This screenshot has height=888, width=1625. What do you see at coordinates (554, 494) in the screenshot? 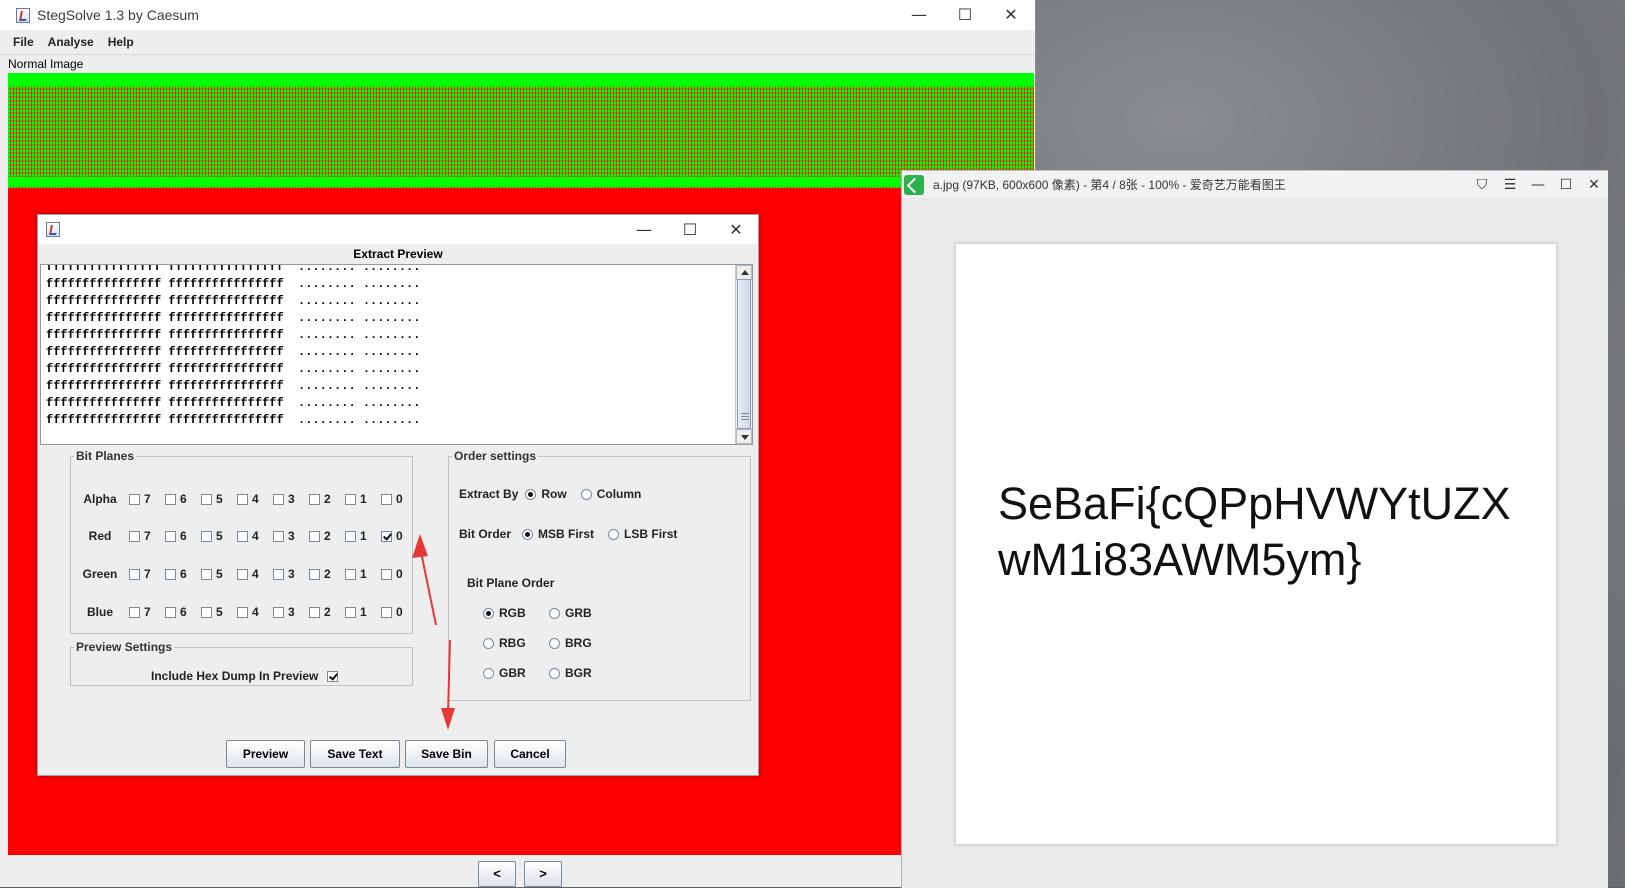
I see `extract-by-row-label: Row` at bounding box center [554, 494].